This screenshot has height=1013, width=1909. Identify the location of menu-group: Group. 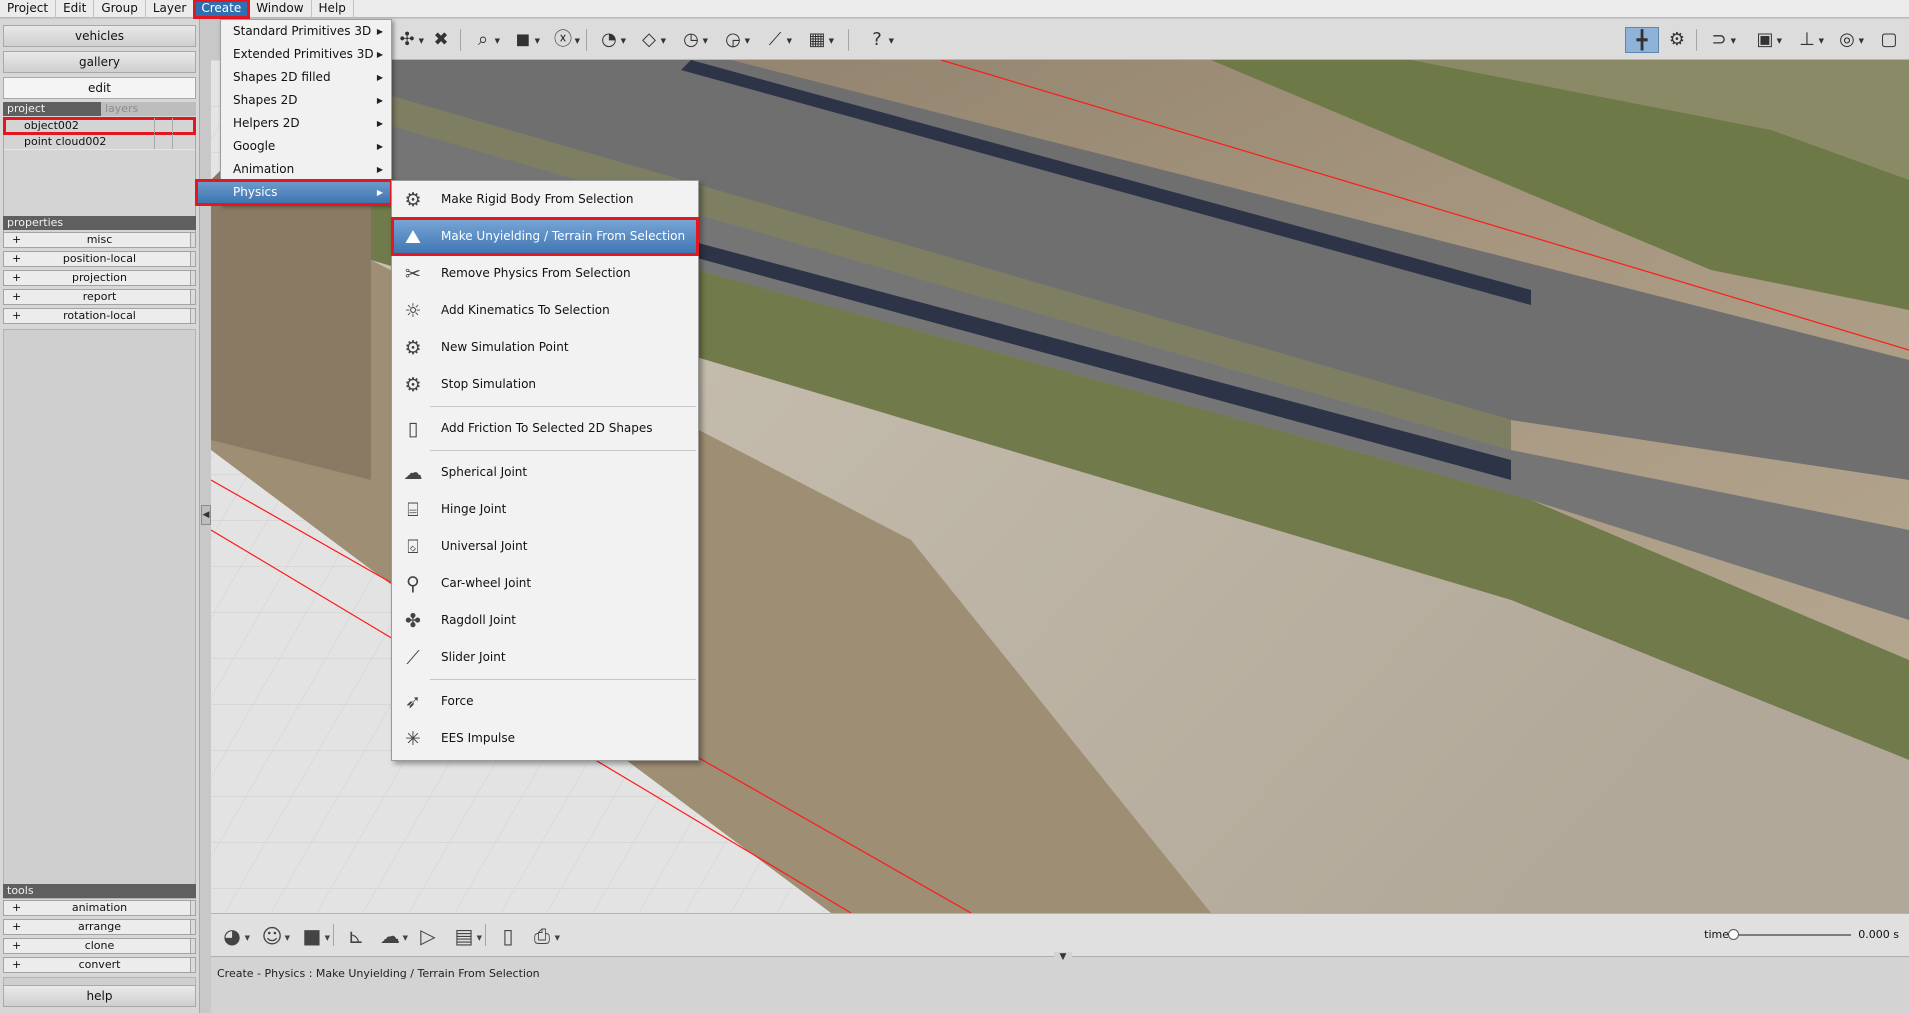
(120, 9).